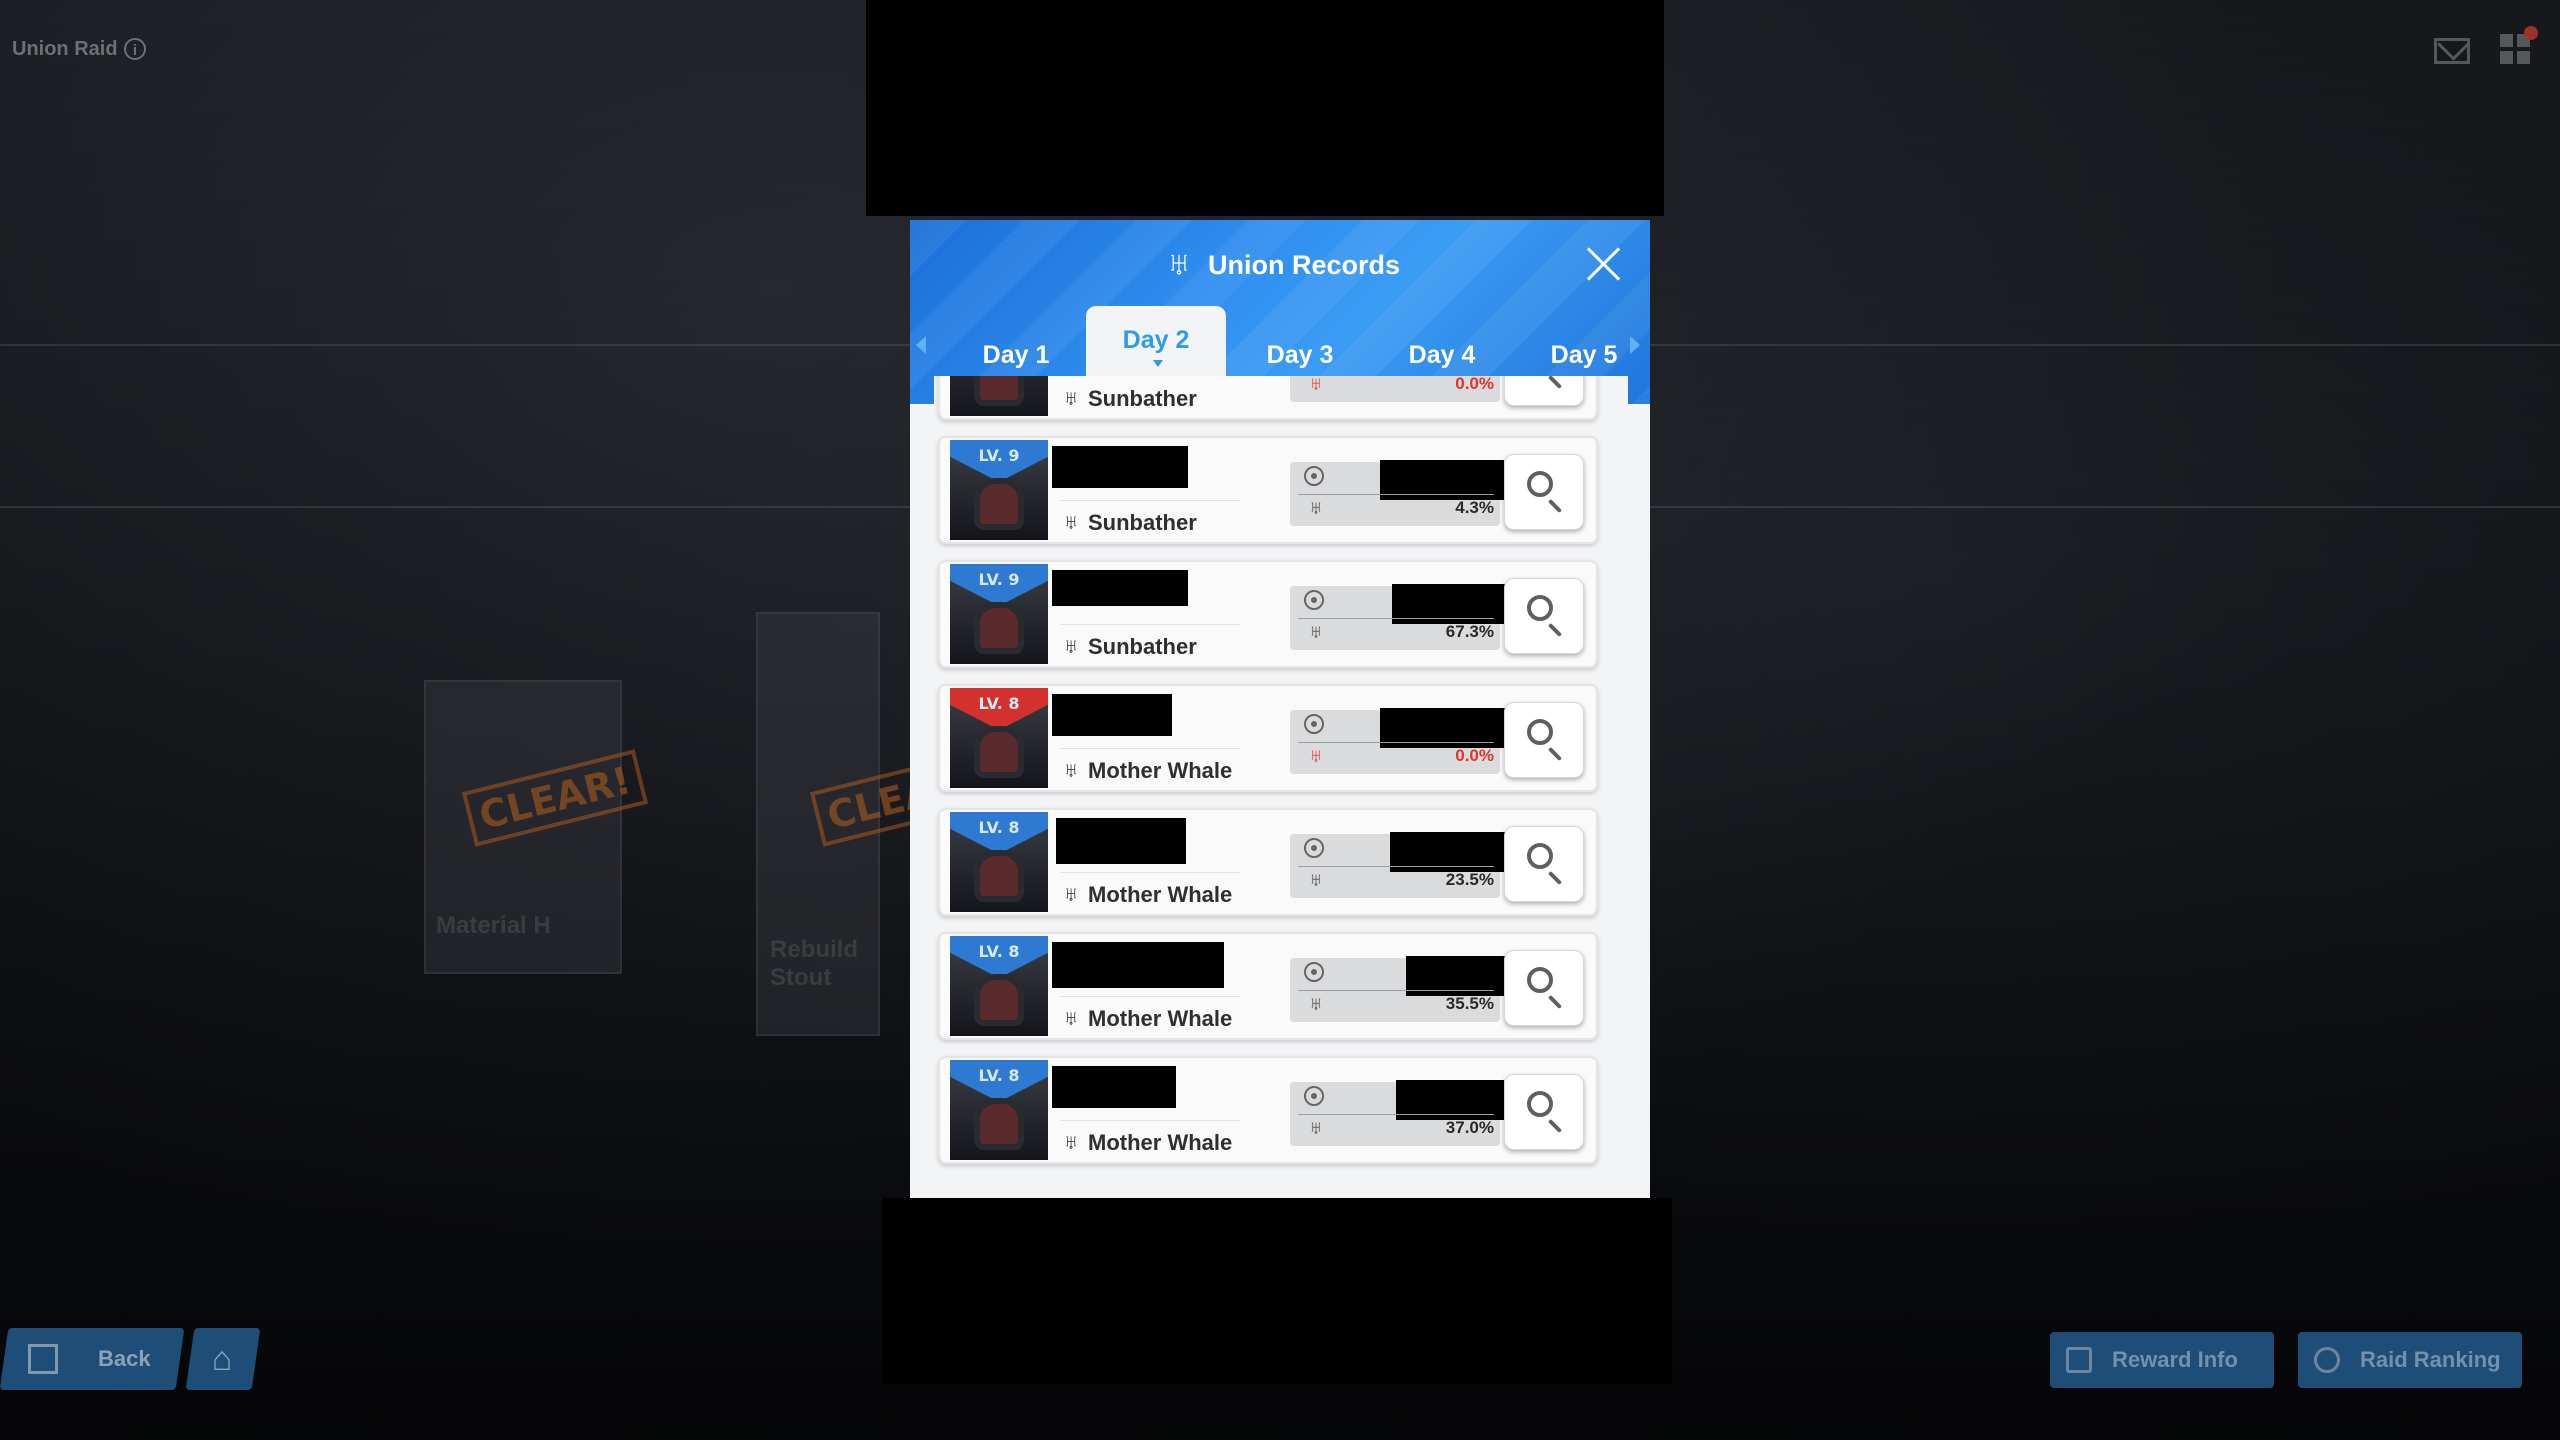 This screenshot has height=1440, width=2560. What do you see at coordinates (2515, 49) in the screenshot?
I see `grid-menu-icon` at bounding box center [2515, 49].